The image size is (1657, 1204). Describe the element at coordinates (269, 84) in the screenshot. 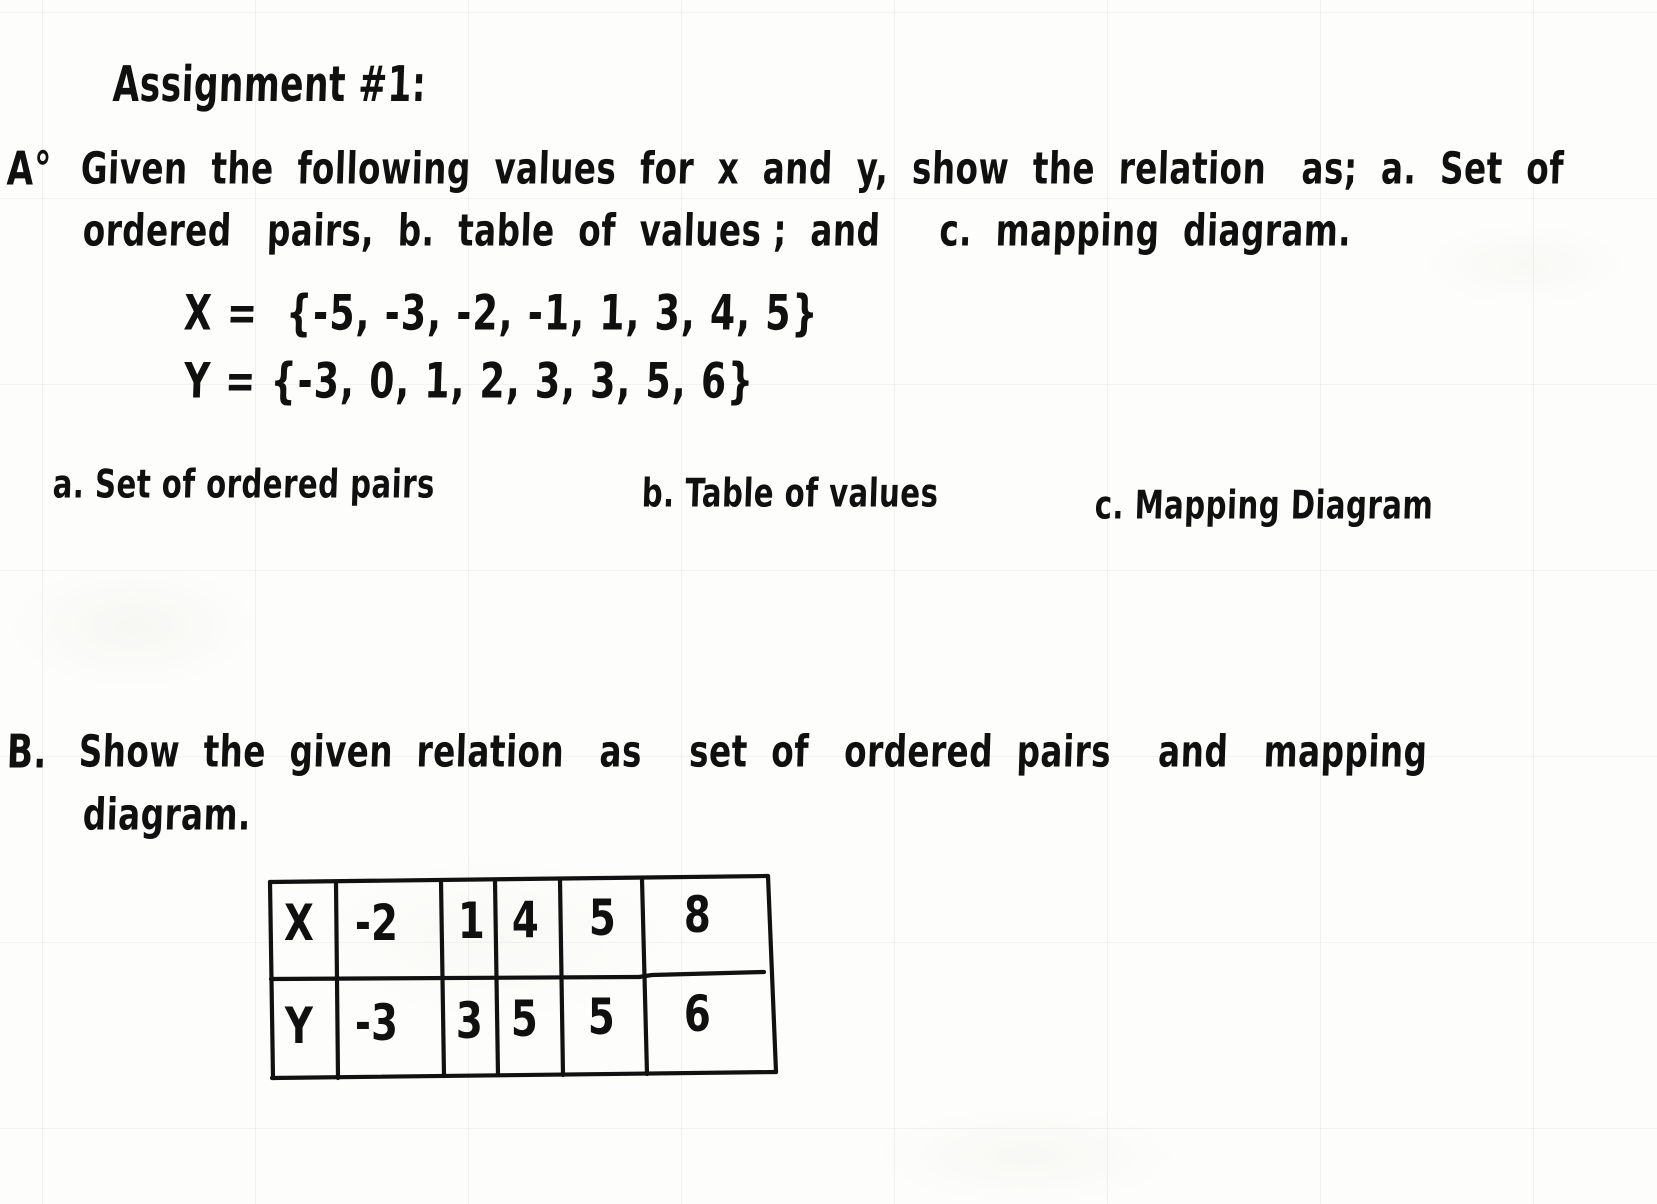

I see `page-title: Assignment #1:` at that location.